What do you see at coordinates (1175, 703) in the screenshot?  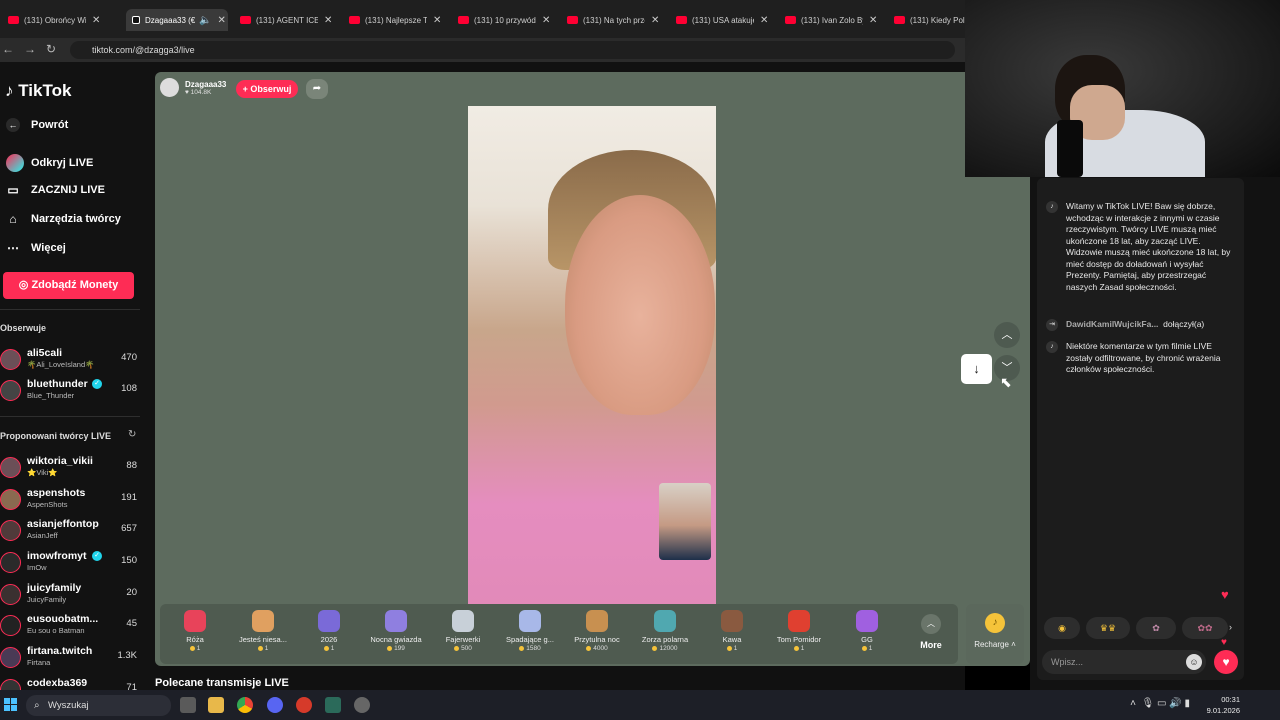 I see `volume-icon: 🔊` at bounding box center [1175, 703].